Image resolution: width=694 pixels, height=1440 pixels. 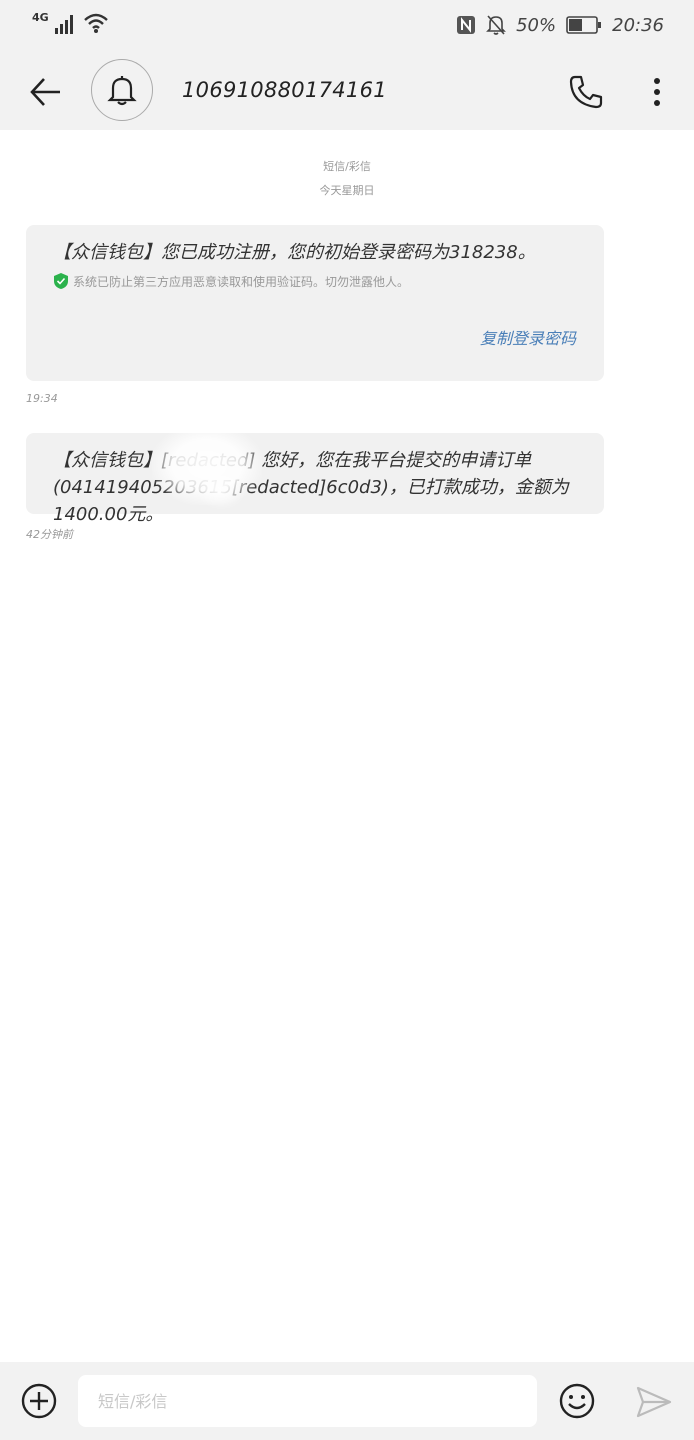 I want to click on security-note-text: 系统已防止第三方应用恶意读取和使用验证码。切勿泄露他人。, so click(x=241, y=281).